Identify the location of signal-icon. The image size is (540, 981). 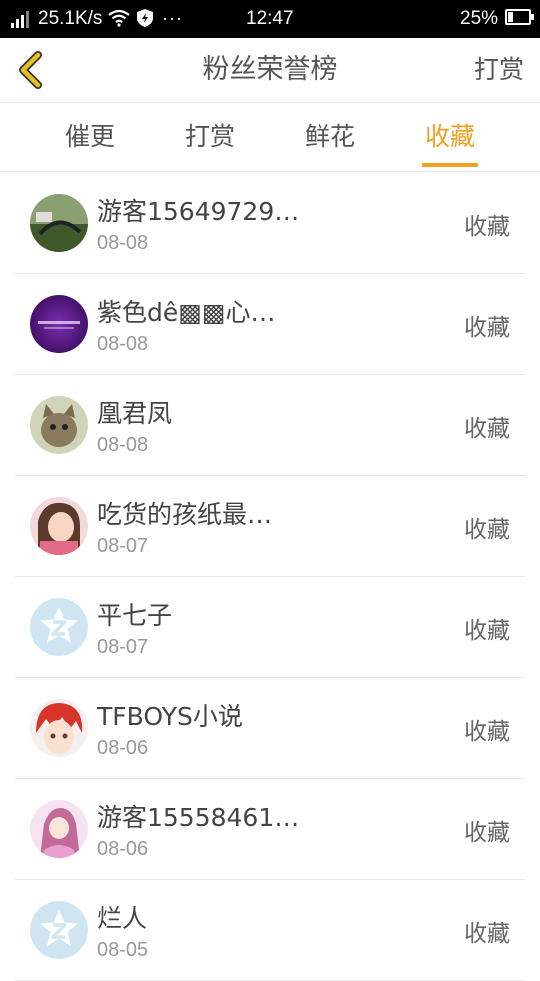
(23, 19).